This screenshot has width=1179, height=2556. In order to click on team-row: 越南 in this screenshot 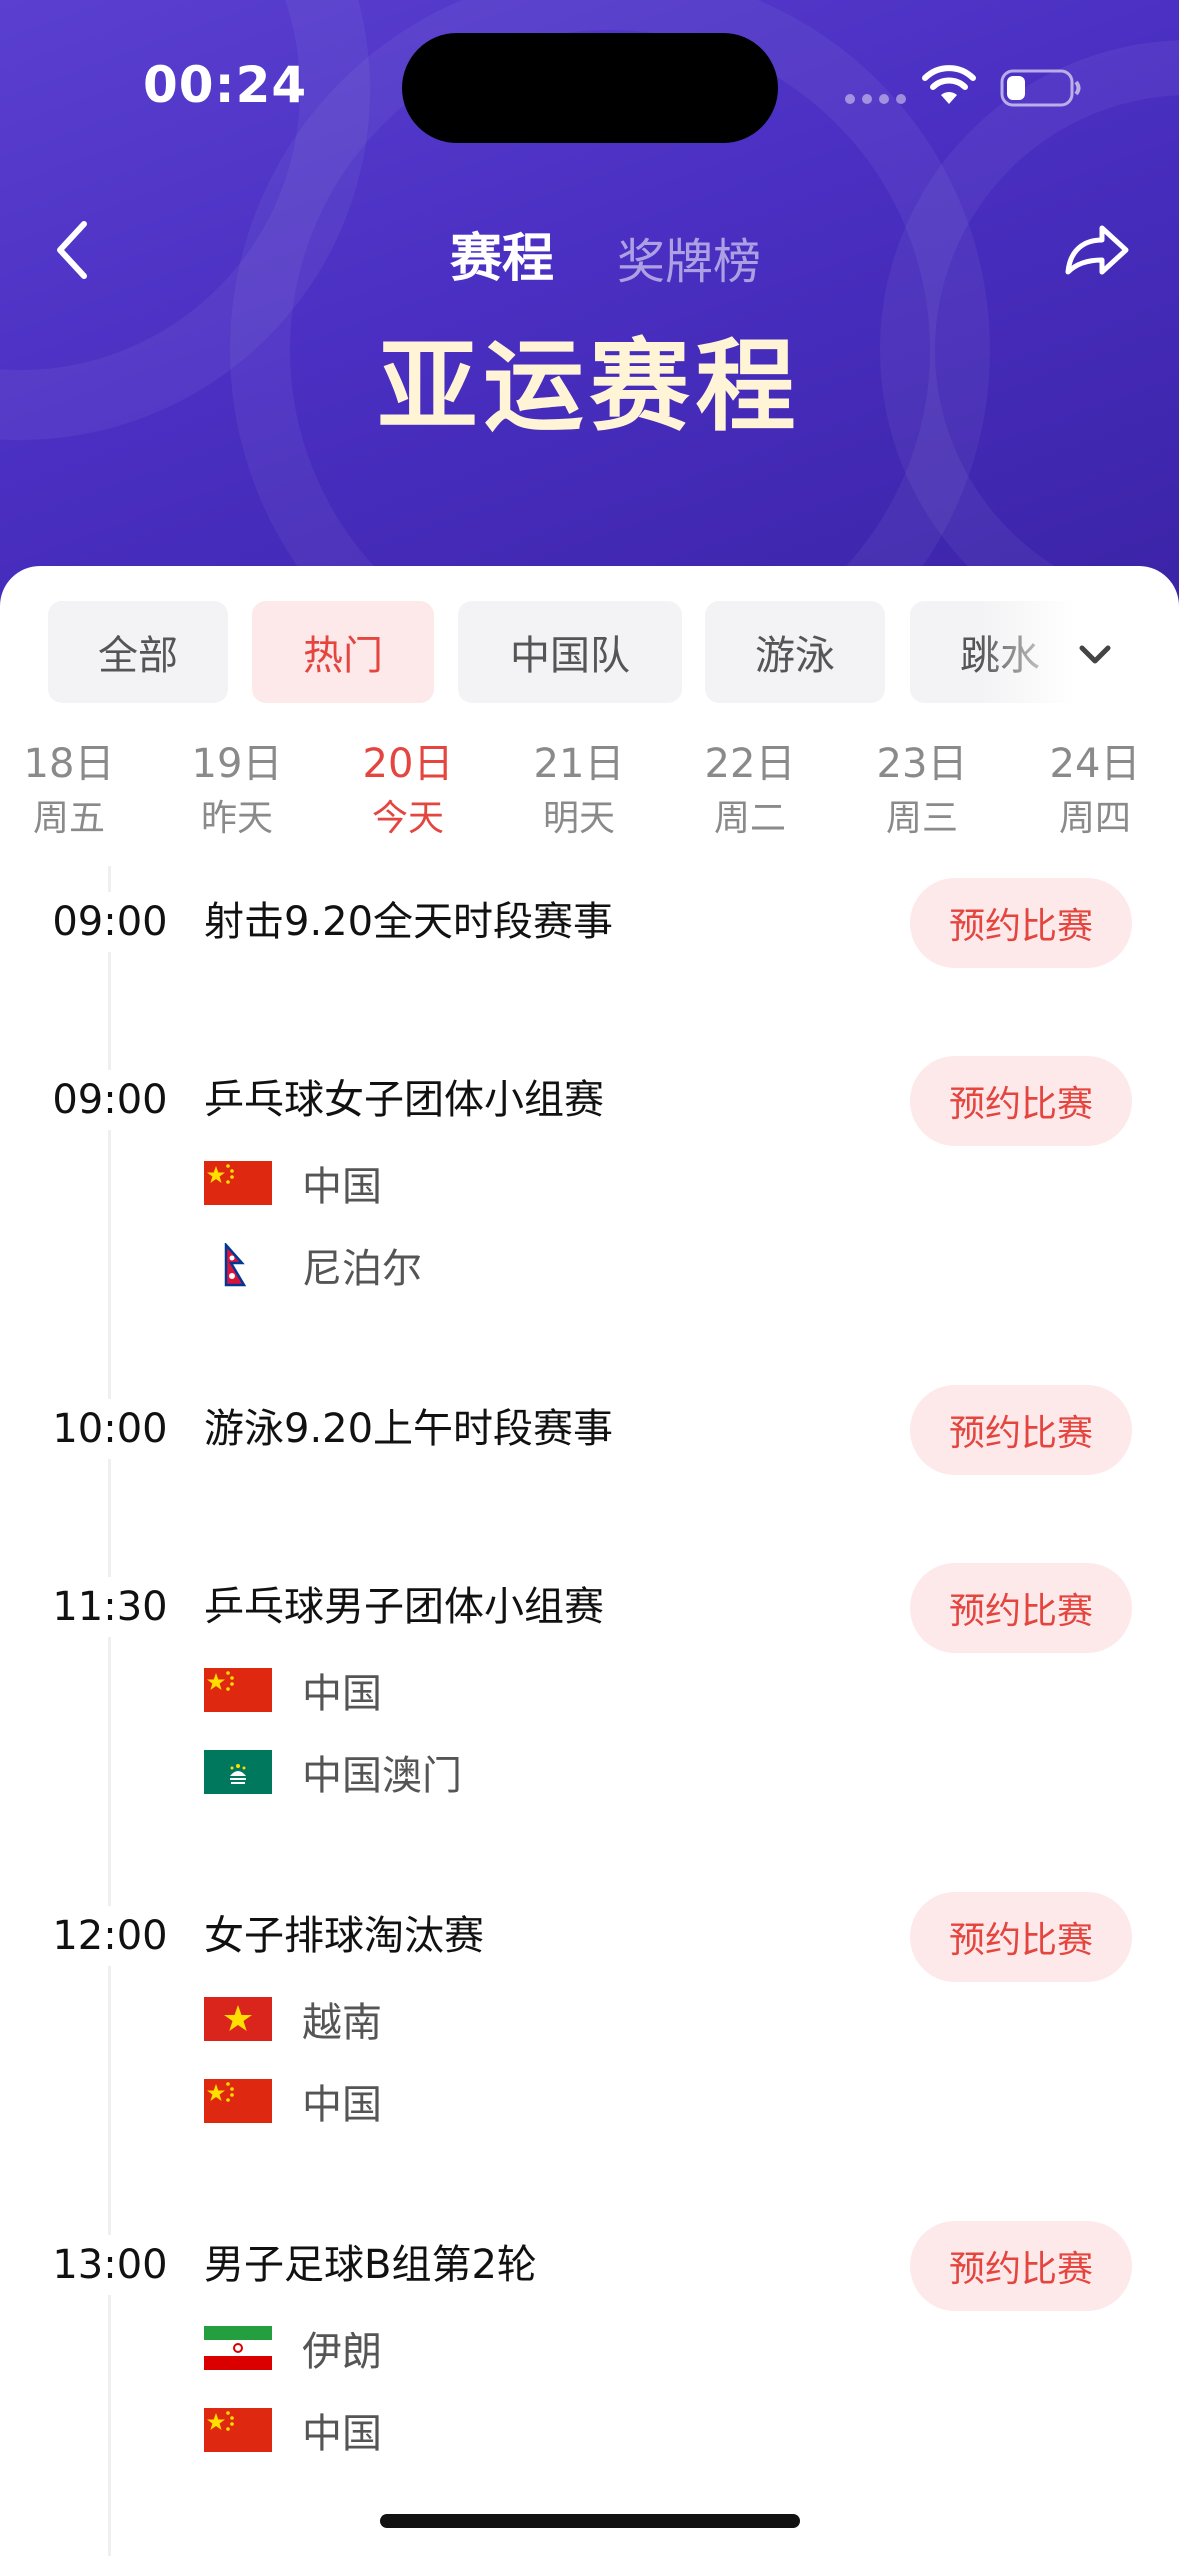, I will do `click(293, 2019)`.